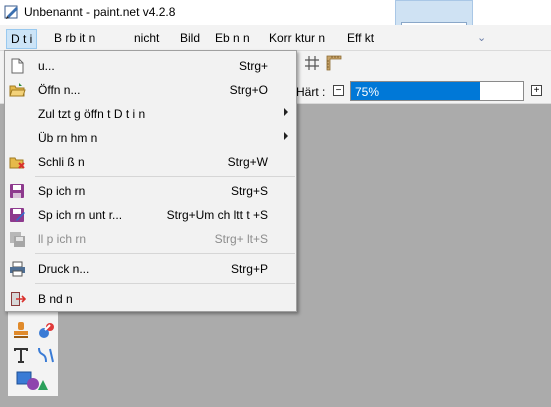 Image resolution: width=551 pixels, height=407 pixels. Describe the element at coordinates (249, 191) in the screenshot. I see `menu-item-shortcut: Strg+S` at that location.